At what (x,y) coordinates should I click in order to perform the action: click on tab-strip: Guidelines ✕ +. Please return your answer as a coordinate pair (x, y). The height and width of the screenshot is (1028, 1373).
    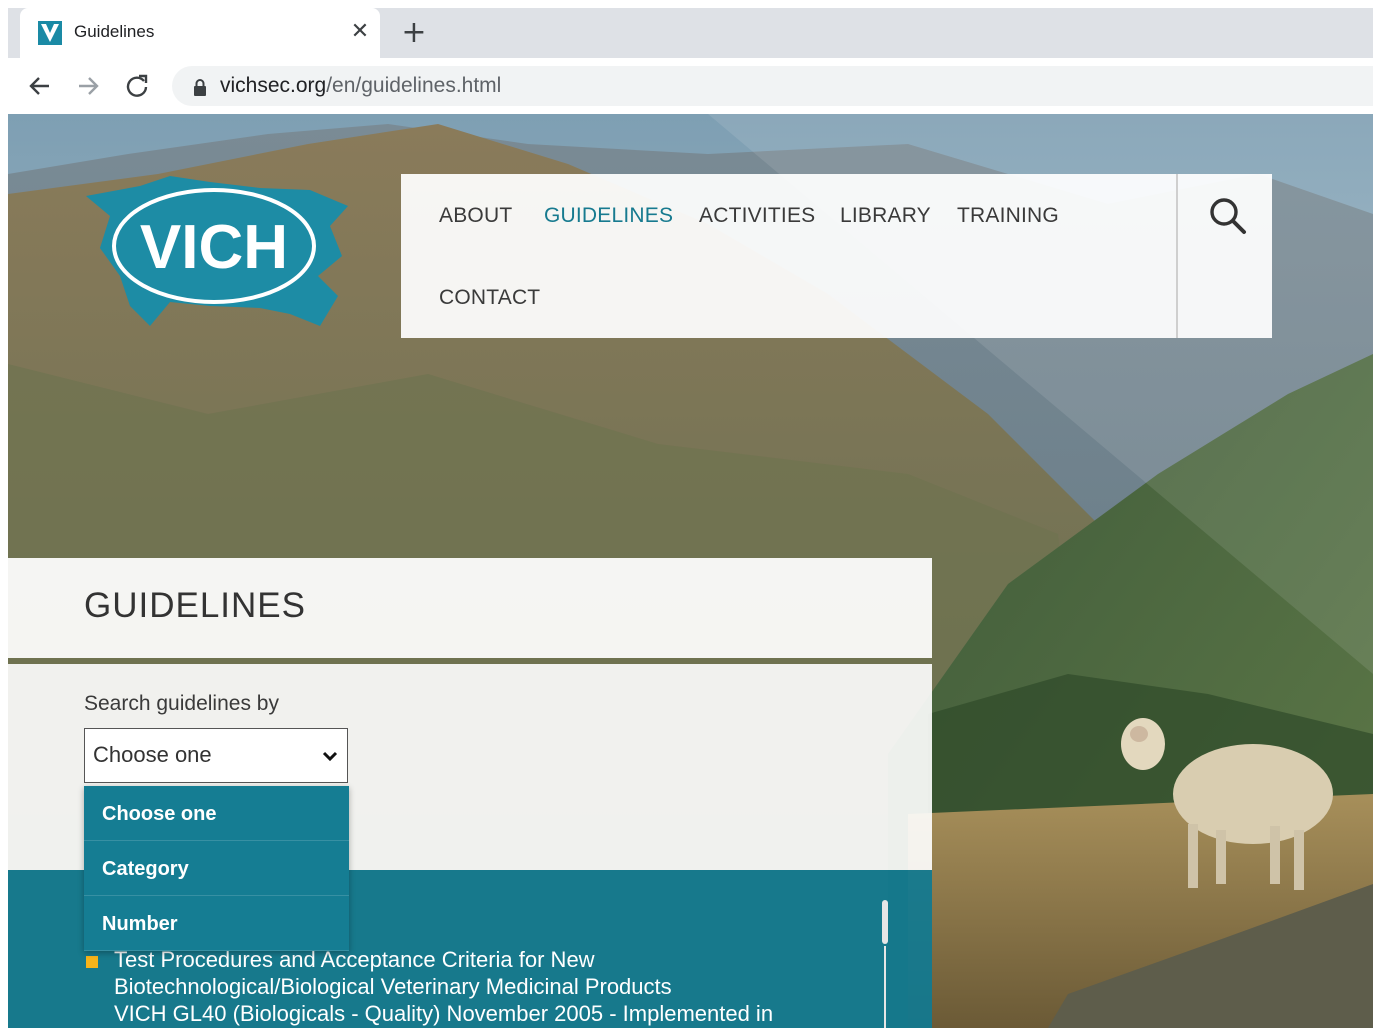
    Looking at the image, I should click on (690, 33).